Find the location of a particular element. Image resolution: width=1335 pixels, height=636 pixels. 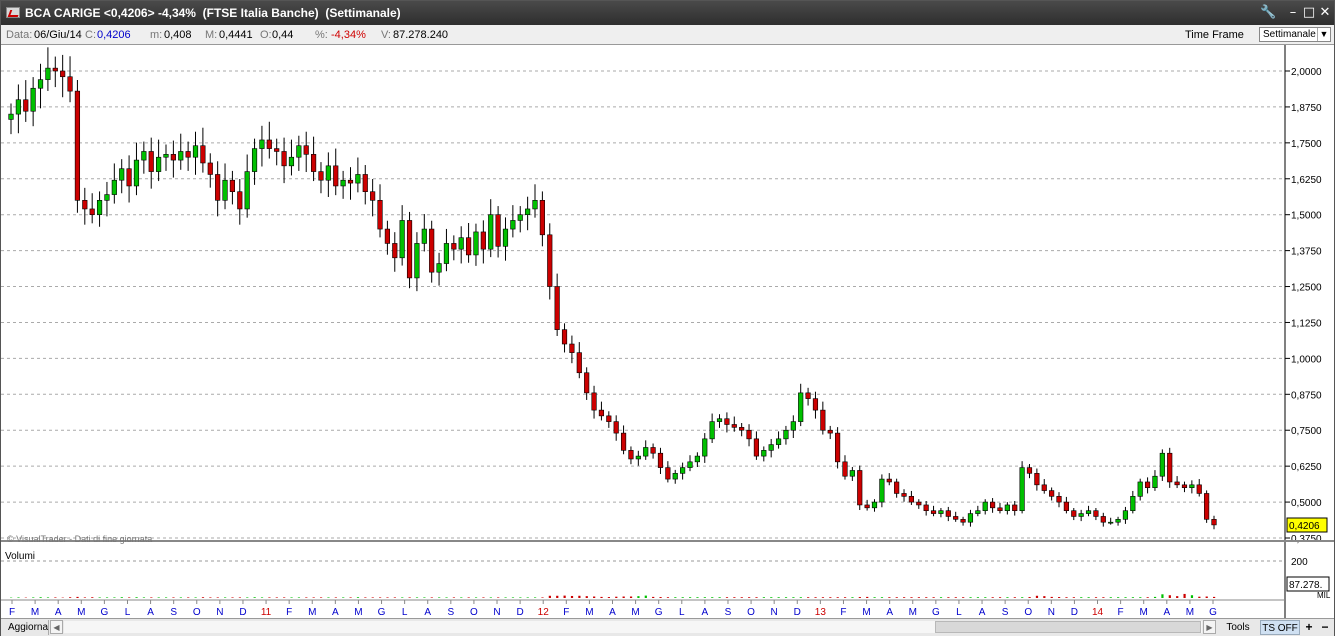

date-label: Data: is located at coordinates (19, 35).